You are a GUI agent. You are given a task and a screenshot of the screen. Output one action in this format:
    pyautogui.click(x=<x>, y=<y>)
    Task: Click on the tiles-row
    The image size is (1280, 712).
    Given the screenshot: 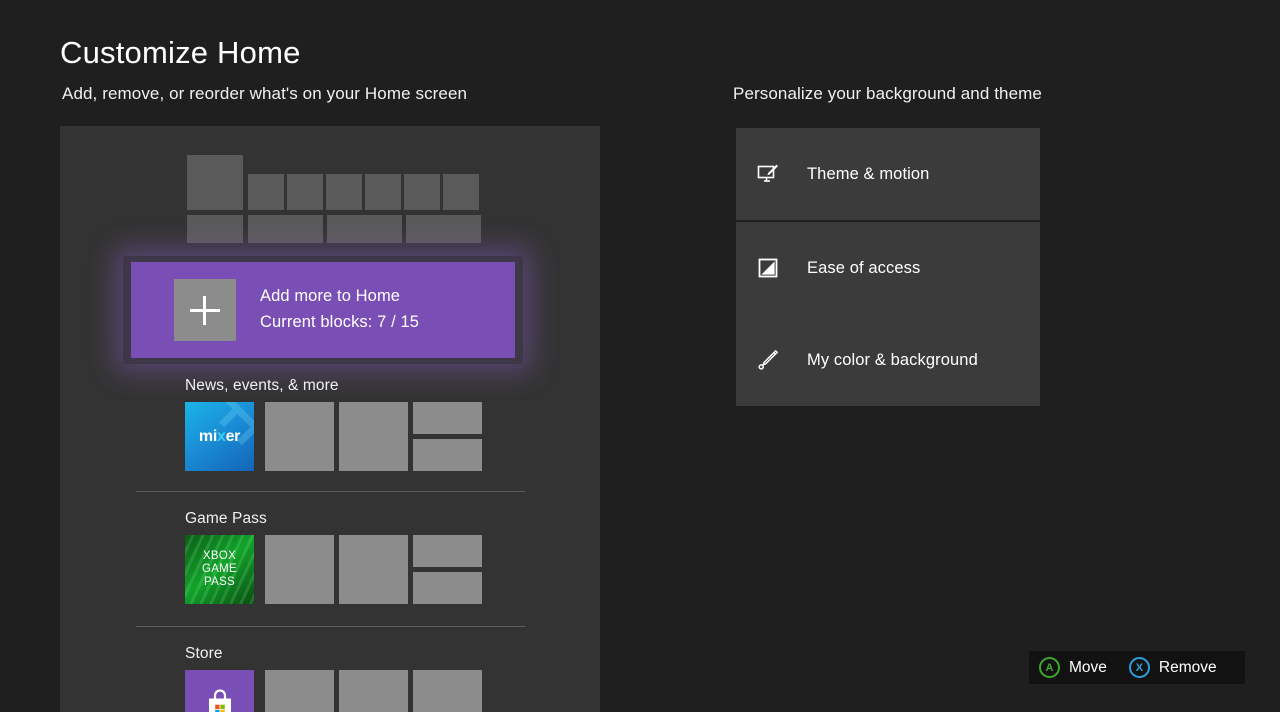 What is the action you would take?
    pyautogui.click(x=333, y=691)
    